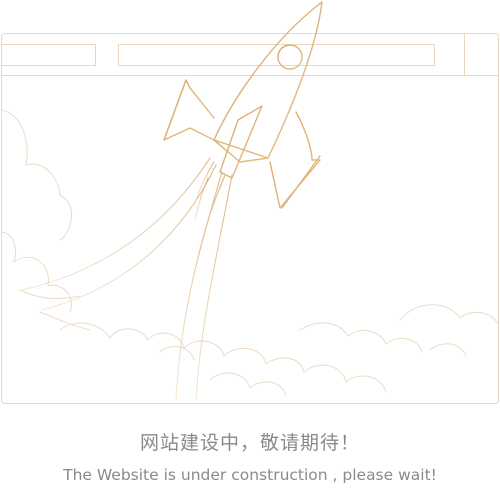 Image resolution: width=500 pixels, height=488 pixels. I want to click on rocket-icon, so click(243, 105).